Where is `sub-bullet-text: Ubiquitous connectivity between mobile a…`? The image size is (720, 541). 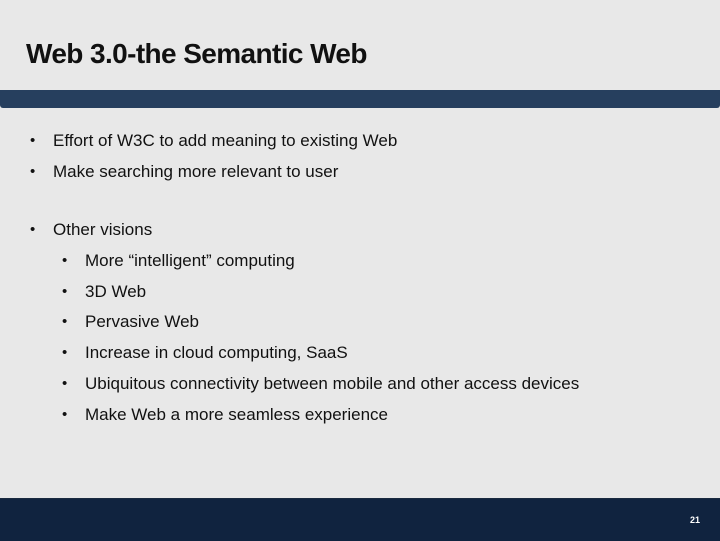
sub-bullet-text: Ubiquitous connectivity between mobile a… is located at coordinates (332, 383).